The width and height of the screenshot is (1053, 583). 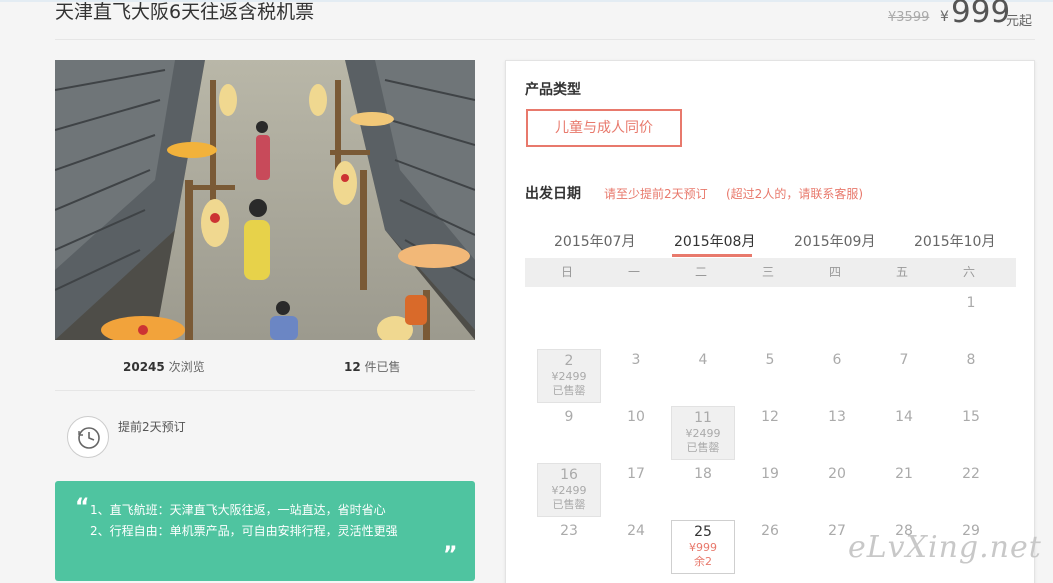 What do you see at coordinates (945, 547) in the screenshot?
I see `site-watermark: eLvXing.net` at bounding box center [945, 547].